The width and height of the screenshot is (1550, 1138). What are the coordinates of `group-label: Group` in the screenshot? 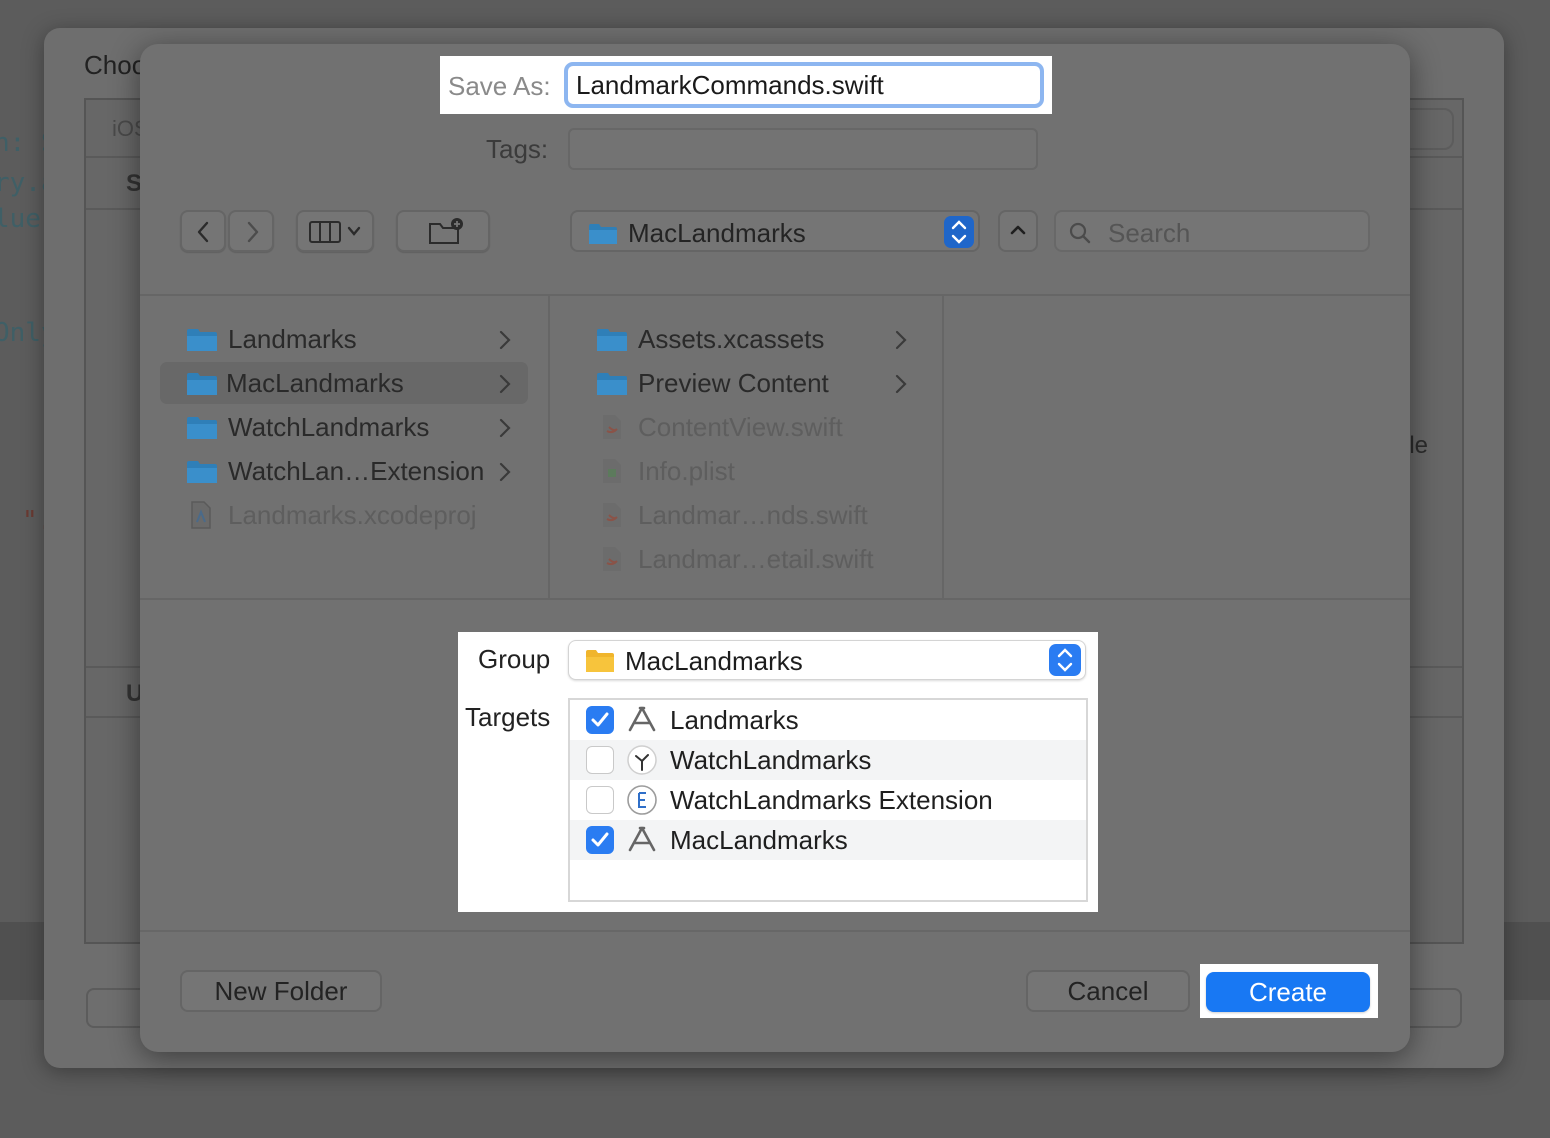 It's located at (514, 659).